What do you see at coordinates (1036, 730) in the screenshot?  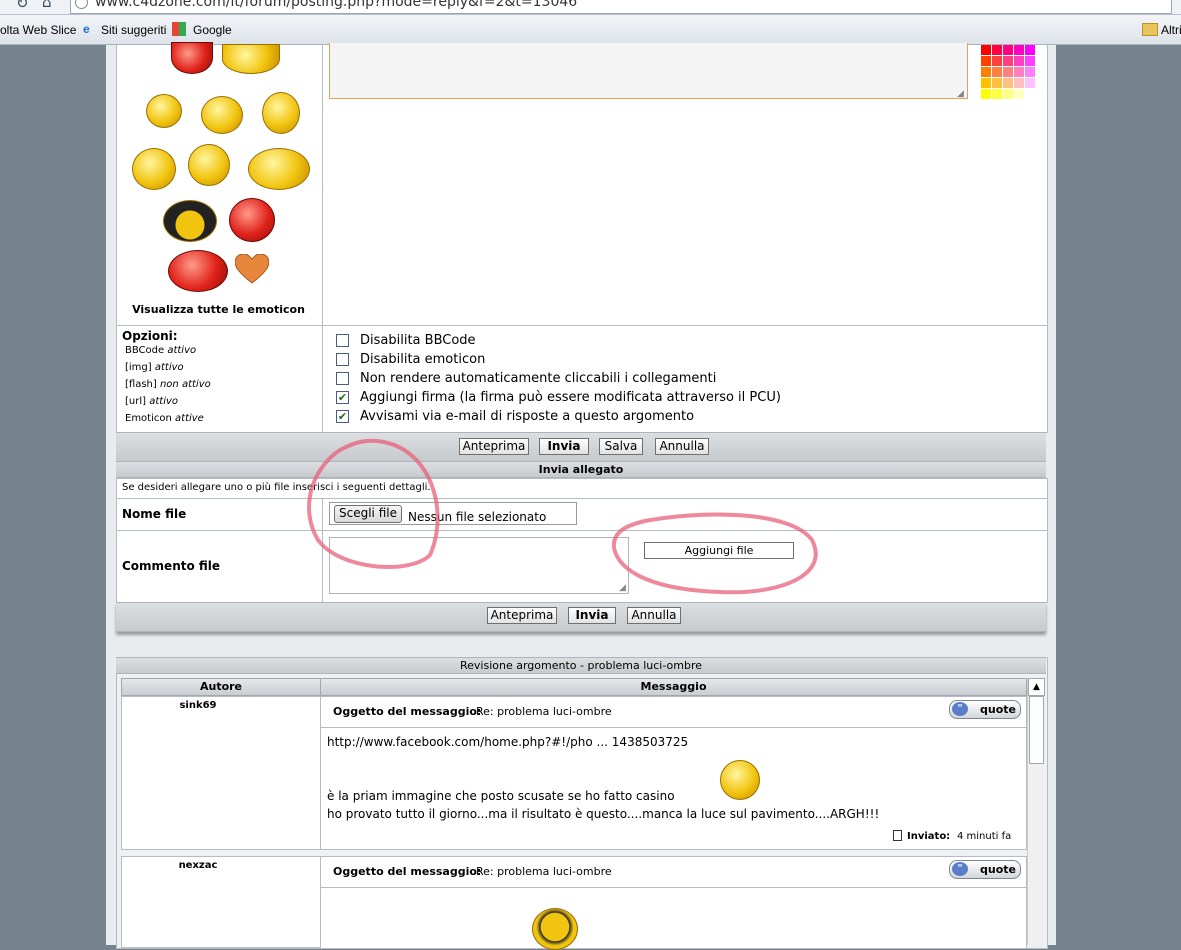 I see `scroll-thumb` at bounding box center [1036, 730].